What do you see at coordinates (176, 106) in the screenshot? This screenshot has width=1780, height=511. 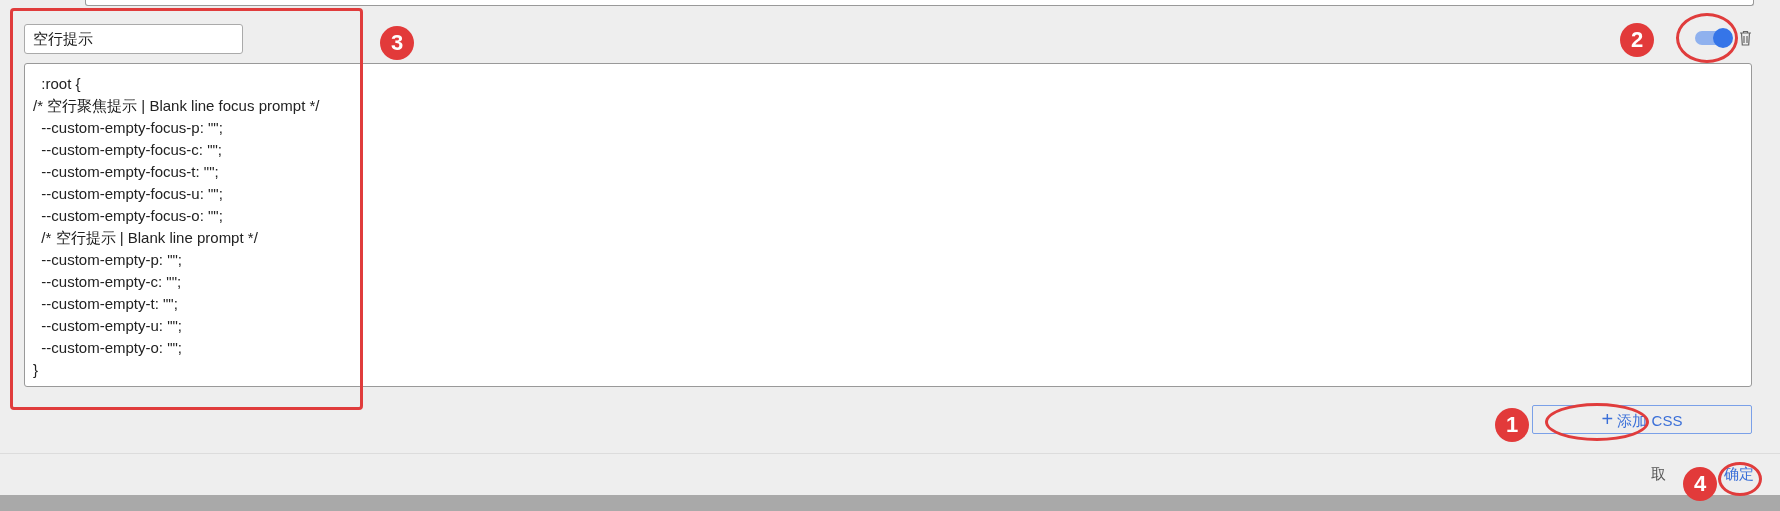 I see `code-line: /* 空行聚焦提示 | Blank line focus prompt */` at bounding box center [176, 106].